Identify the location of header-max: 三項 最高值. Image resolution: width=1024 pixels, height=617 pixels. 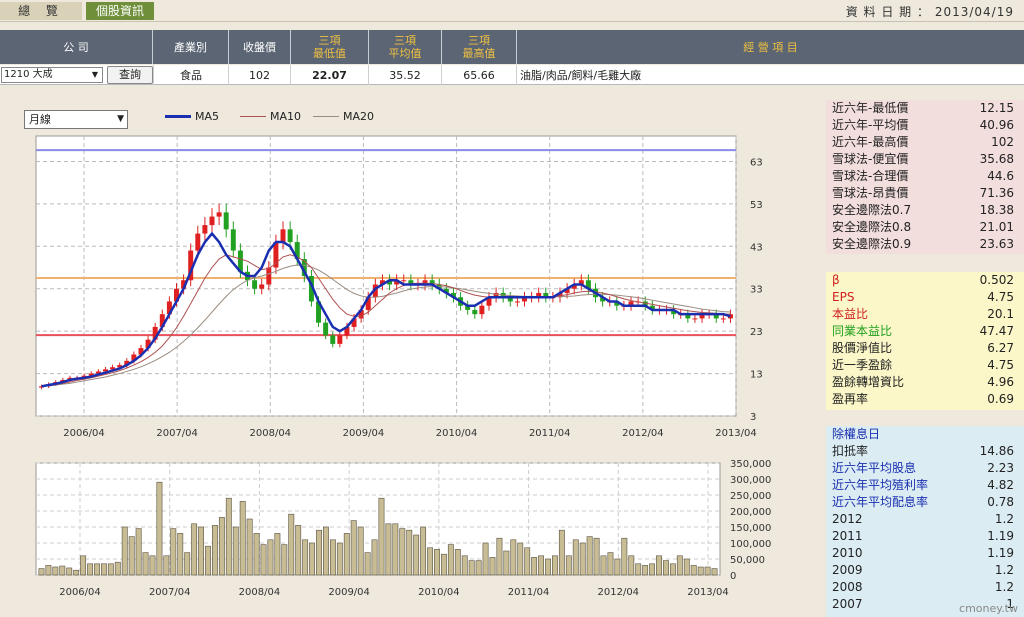
(479, 47).